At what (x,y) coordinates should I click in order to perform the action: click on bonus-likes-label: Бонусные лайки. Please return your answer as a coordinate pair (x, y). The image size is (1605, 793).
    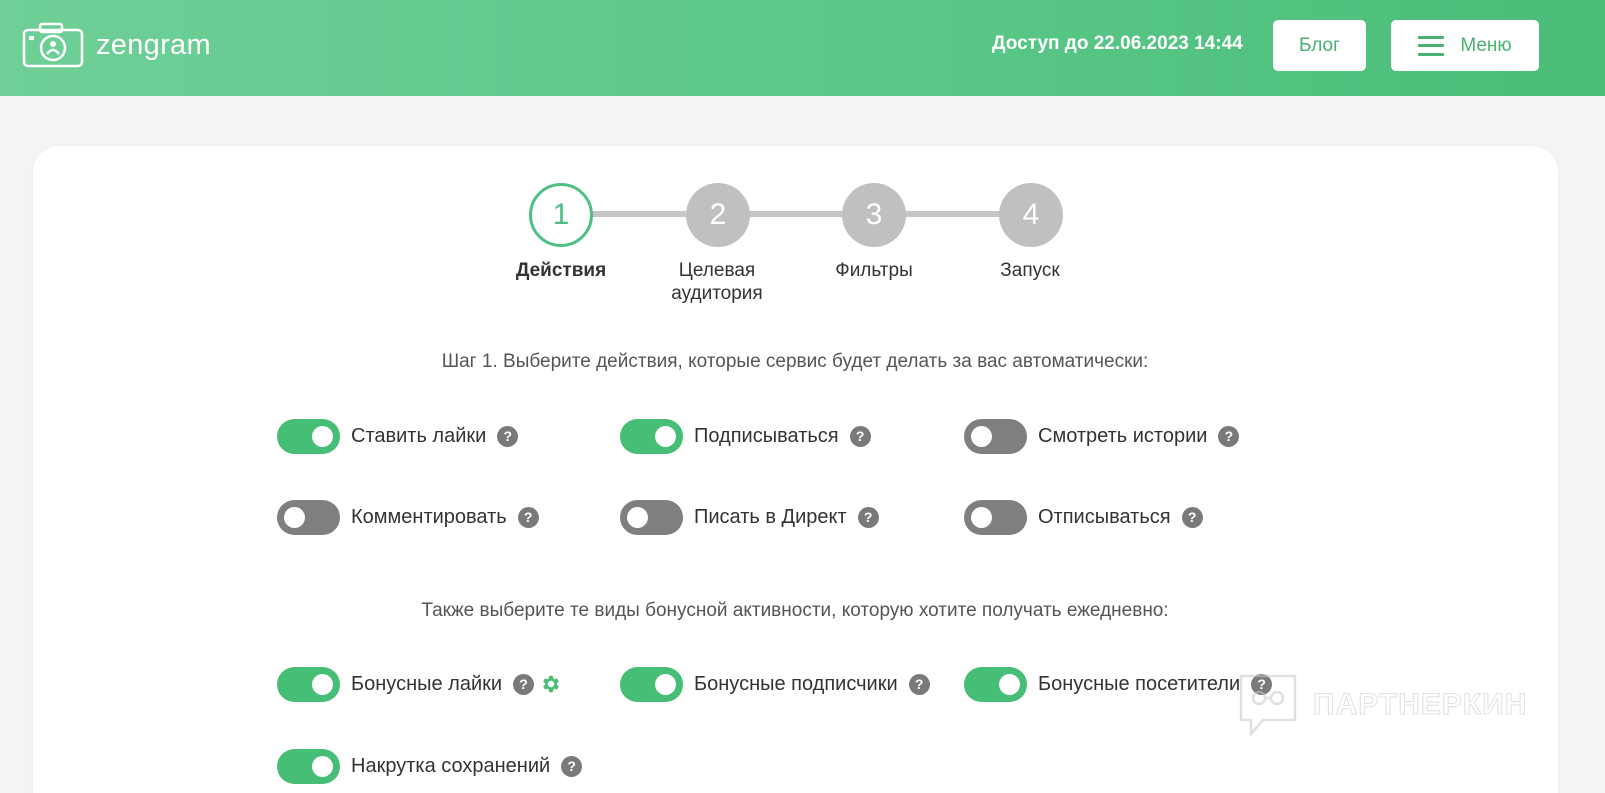
    Looking at the image, I should click on (427, 683).